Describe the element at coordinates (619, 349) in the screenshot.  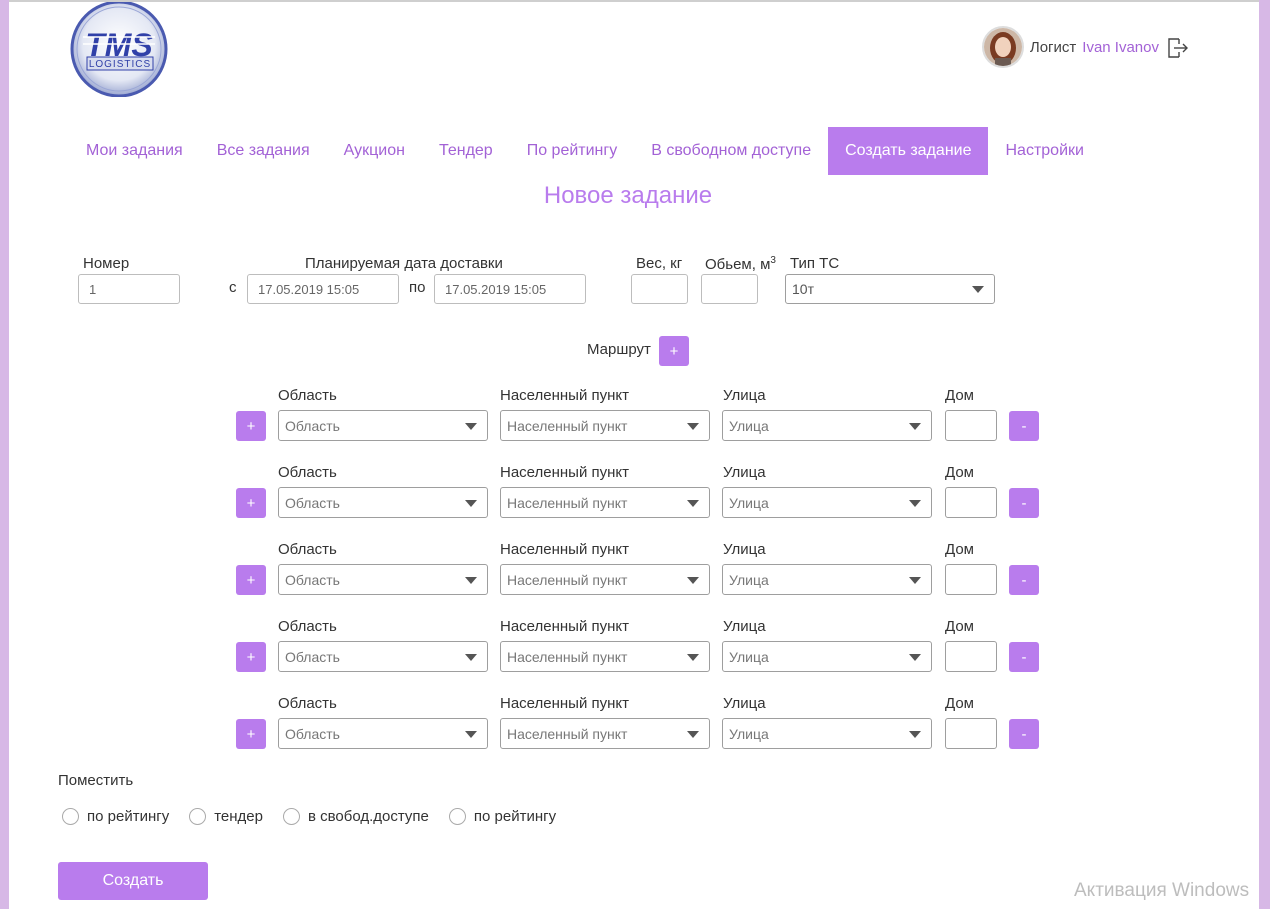
I see `route-label: Маршрут` at that location.